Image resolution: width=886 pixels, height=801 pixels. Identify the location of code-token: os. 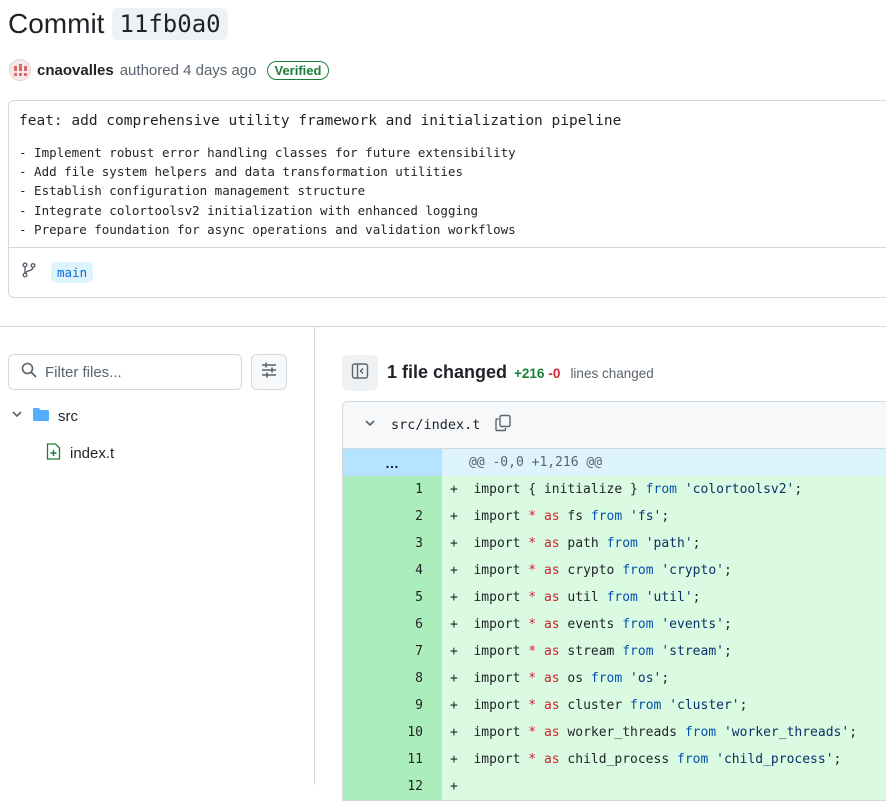
(575, 678).